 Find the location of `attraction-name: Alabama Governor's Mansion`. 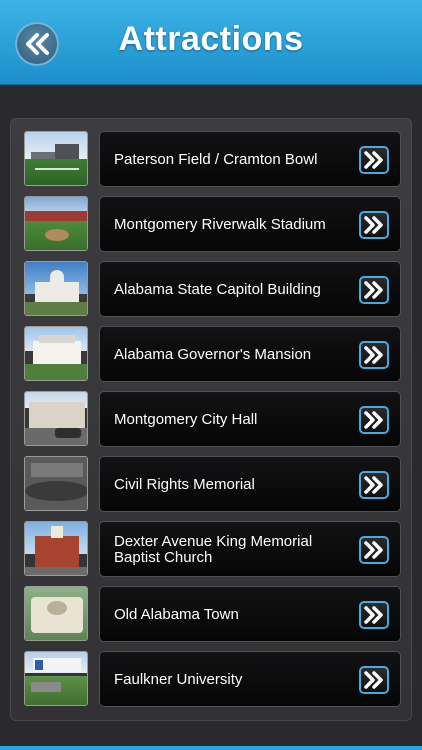

attraction-name: Alabama Governor's Mansion is located at coordinates (213, 354).